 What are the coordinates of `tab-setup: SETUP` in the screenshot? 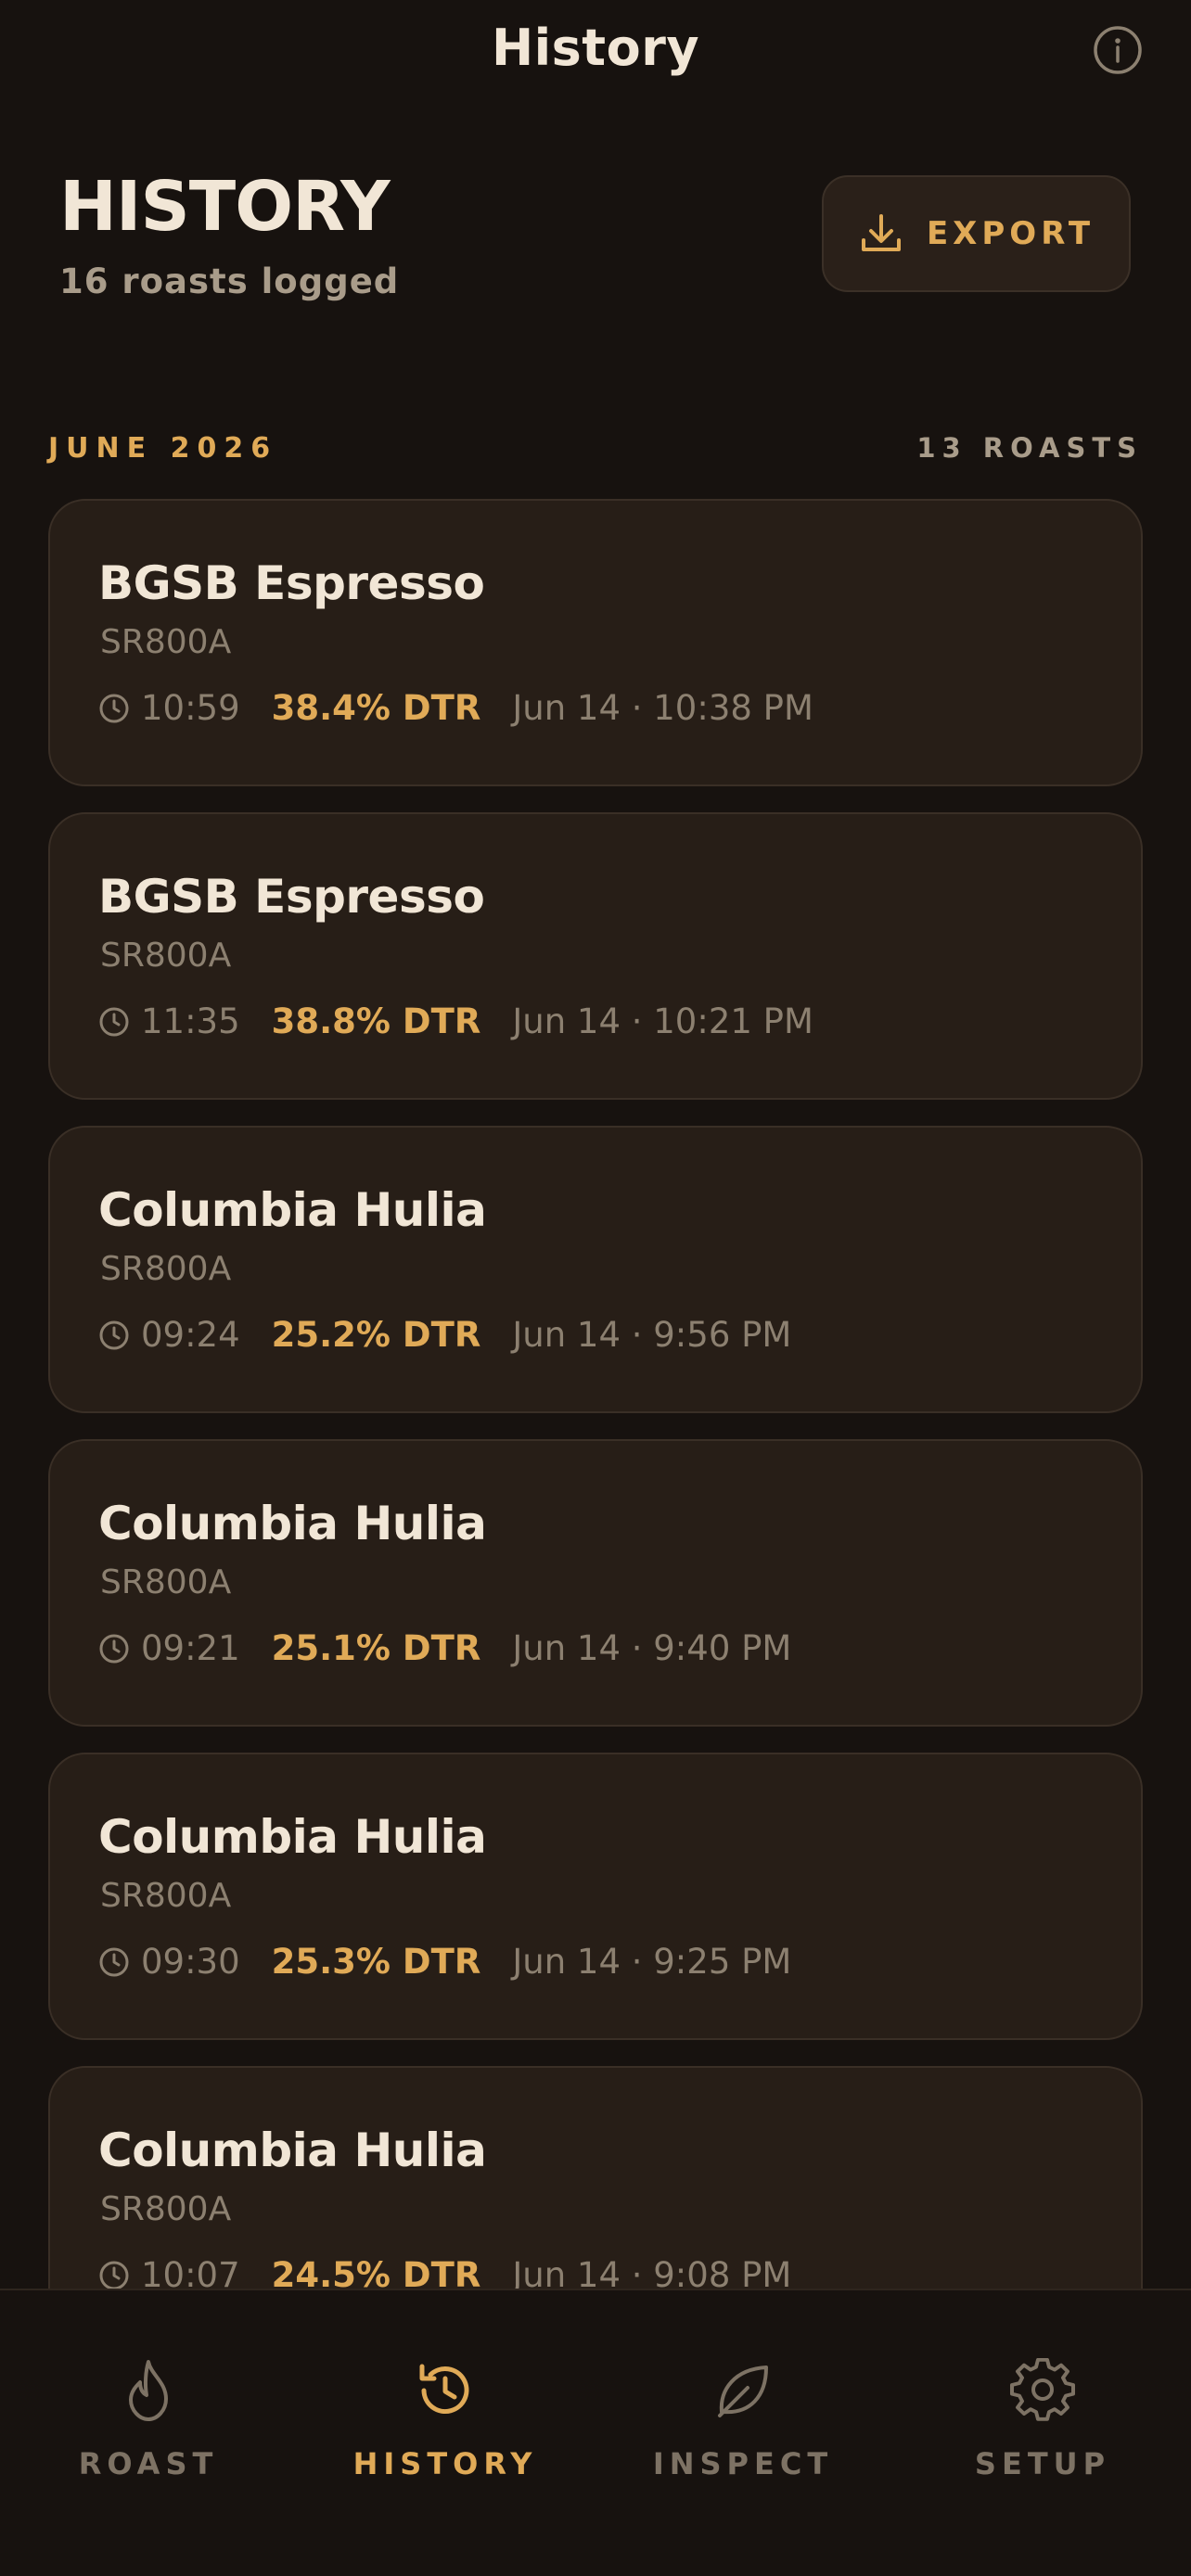 It's located at (1042, 2418).